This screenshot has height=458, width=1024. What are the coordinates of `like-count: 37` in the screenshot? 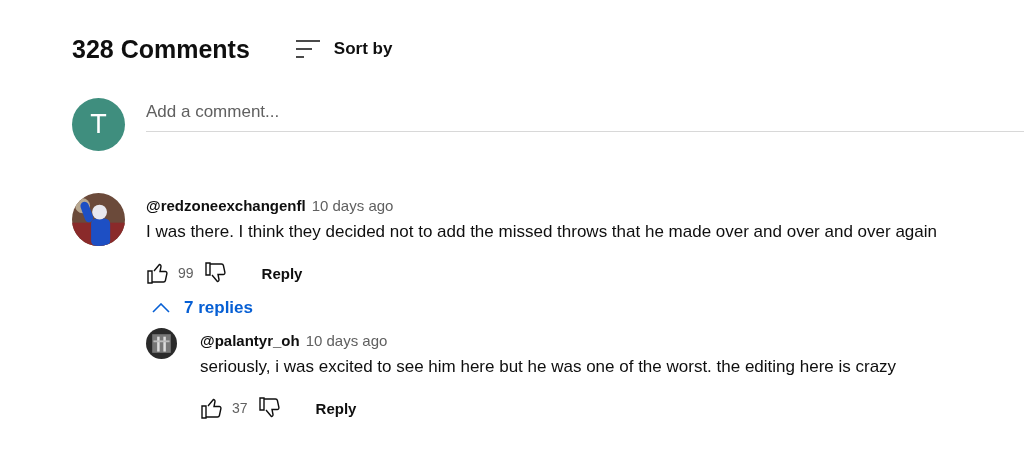 It's located at (240, 408).